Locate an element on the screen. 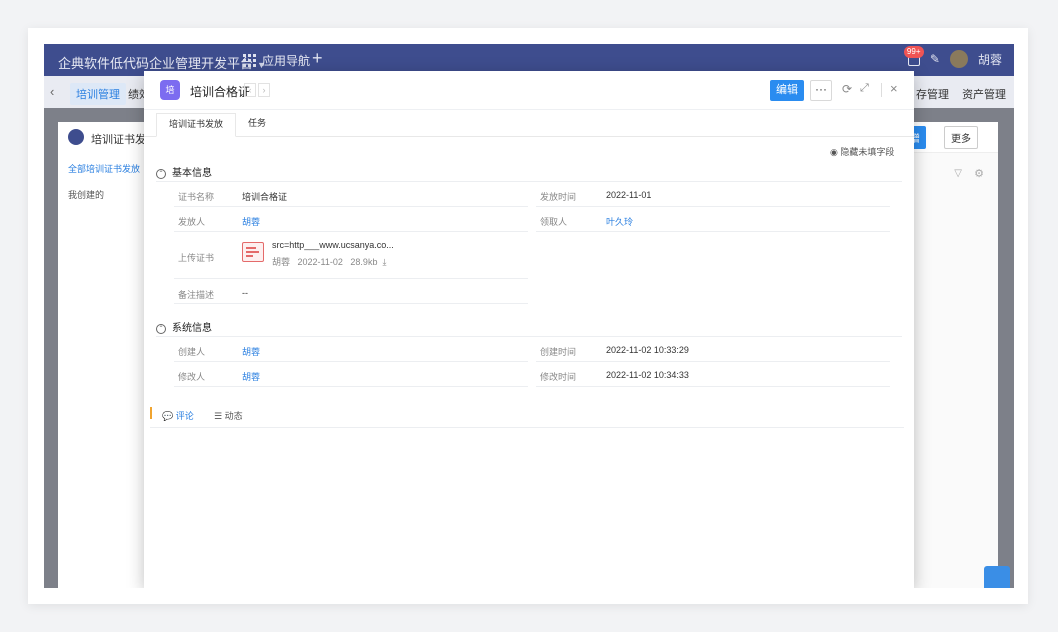  tab-comments: 💬 评论 is located at coordinates (178, 415).